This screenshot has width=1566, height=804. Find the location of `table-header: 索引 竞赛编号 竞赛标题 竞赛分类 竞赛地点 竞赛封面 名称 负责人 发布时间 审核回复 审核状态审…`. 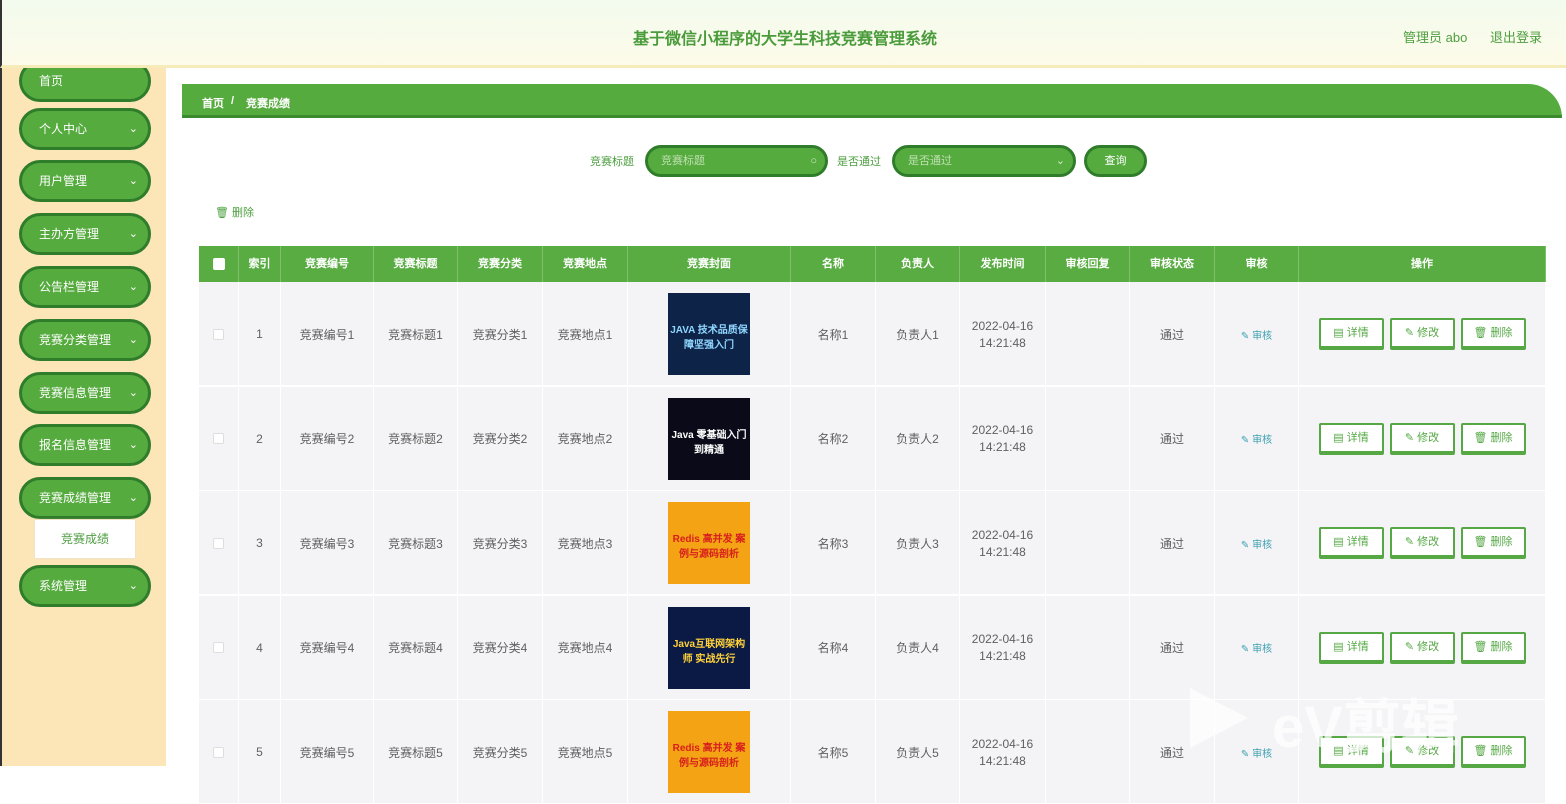

table-header: 索引 竞赛编号 竞赛标题 竞赛分类 竞赛地点 竞赛封面 名称 负责人 发布时间 审核回复 审核状态审… is located at coordinates (872, 264).